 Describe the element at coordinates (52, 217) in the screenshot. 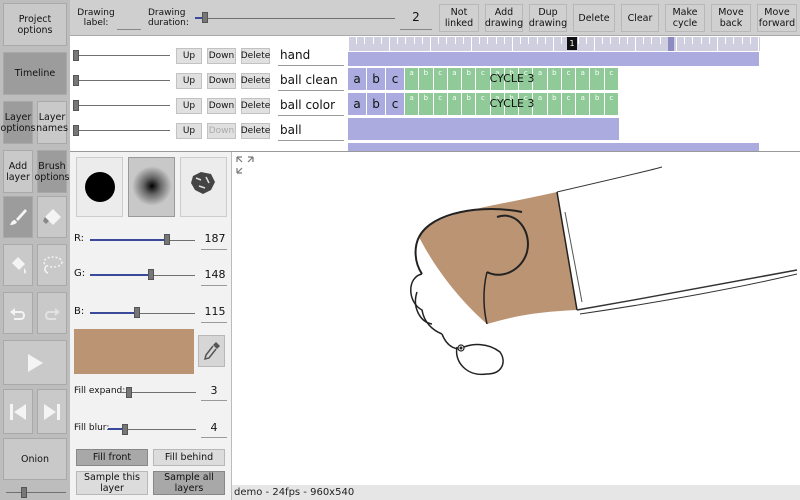

I see `eraser-tool-button` at that location.